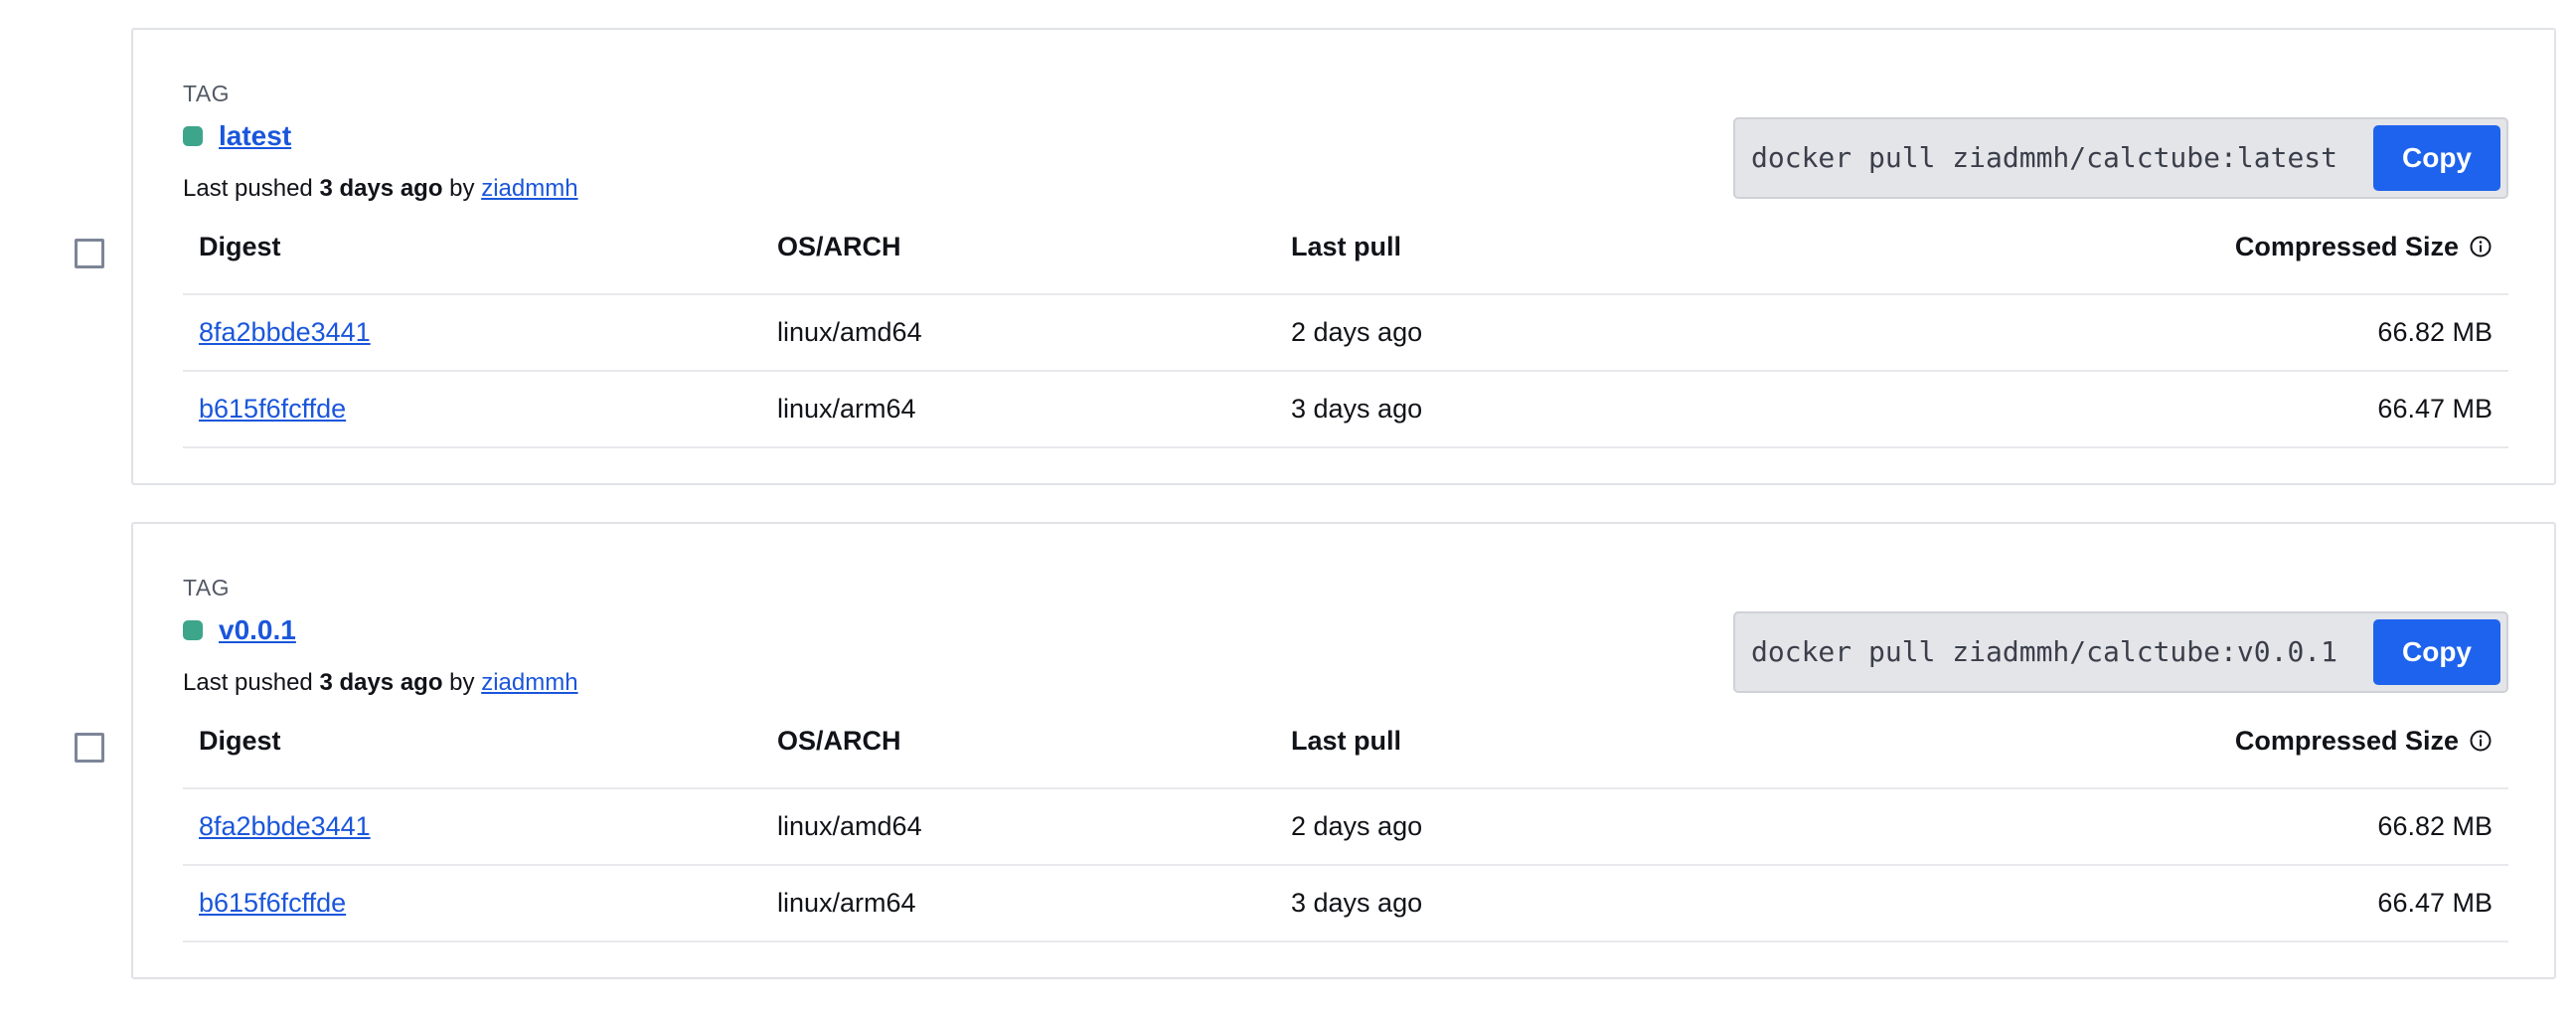 The width and height of the screenshot is (2576, 1026). What do you see at coordinates (2044, 651) in the screenshot?
I see `pull-command: docker pull ziadmmh/calctube:v0.0.1` at bounding box center [2044, 651].